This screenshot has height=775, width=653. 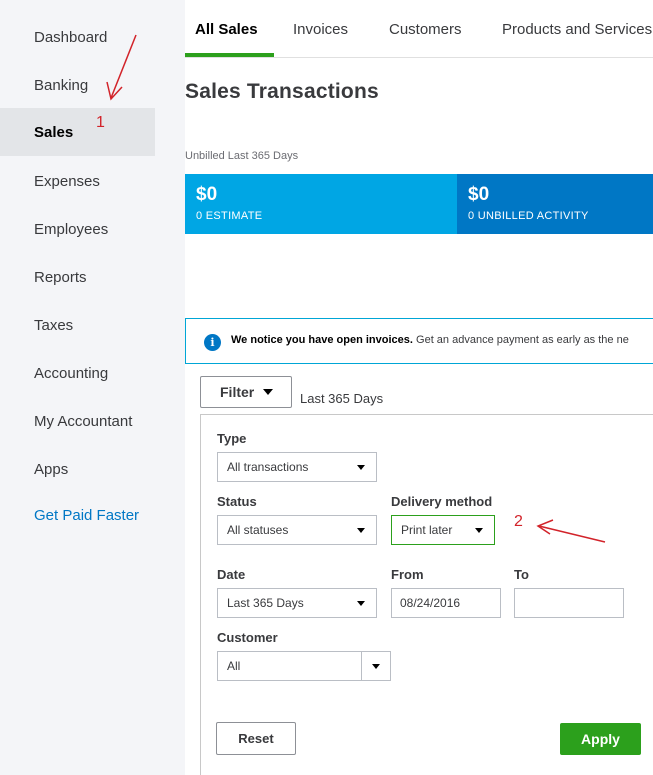 I want to click on sidebar-item-dashboard: Dashboard, so click(x=77, y=37).